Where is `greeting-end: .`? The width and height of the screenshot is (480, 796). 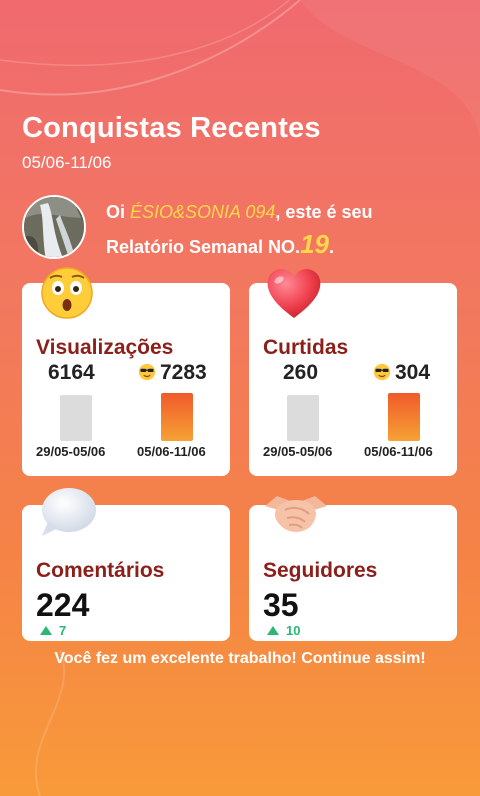
greeting-end: . is located at coordinates (331, 247).